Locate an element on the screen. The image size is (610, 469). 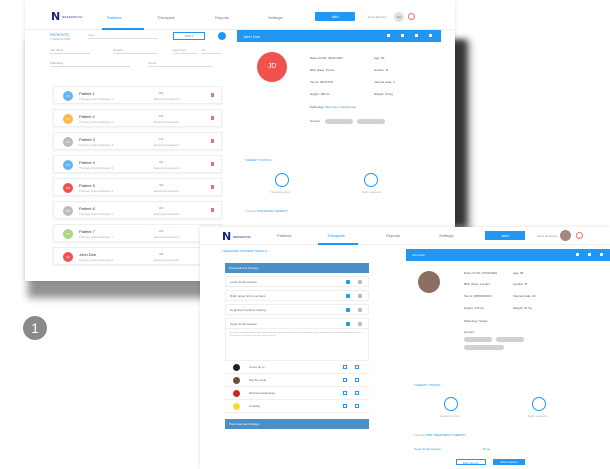
avatar: P1 is located at coordinates (68, 96).